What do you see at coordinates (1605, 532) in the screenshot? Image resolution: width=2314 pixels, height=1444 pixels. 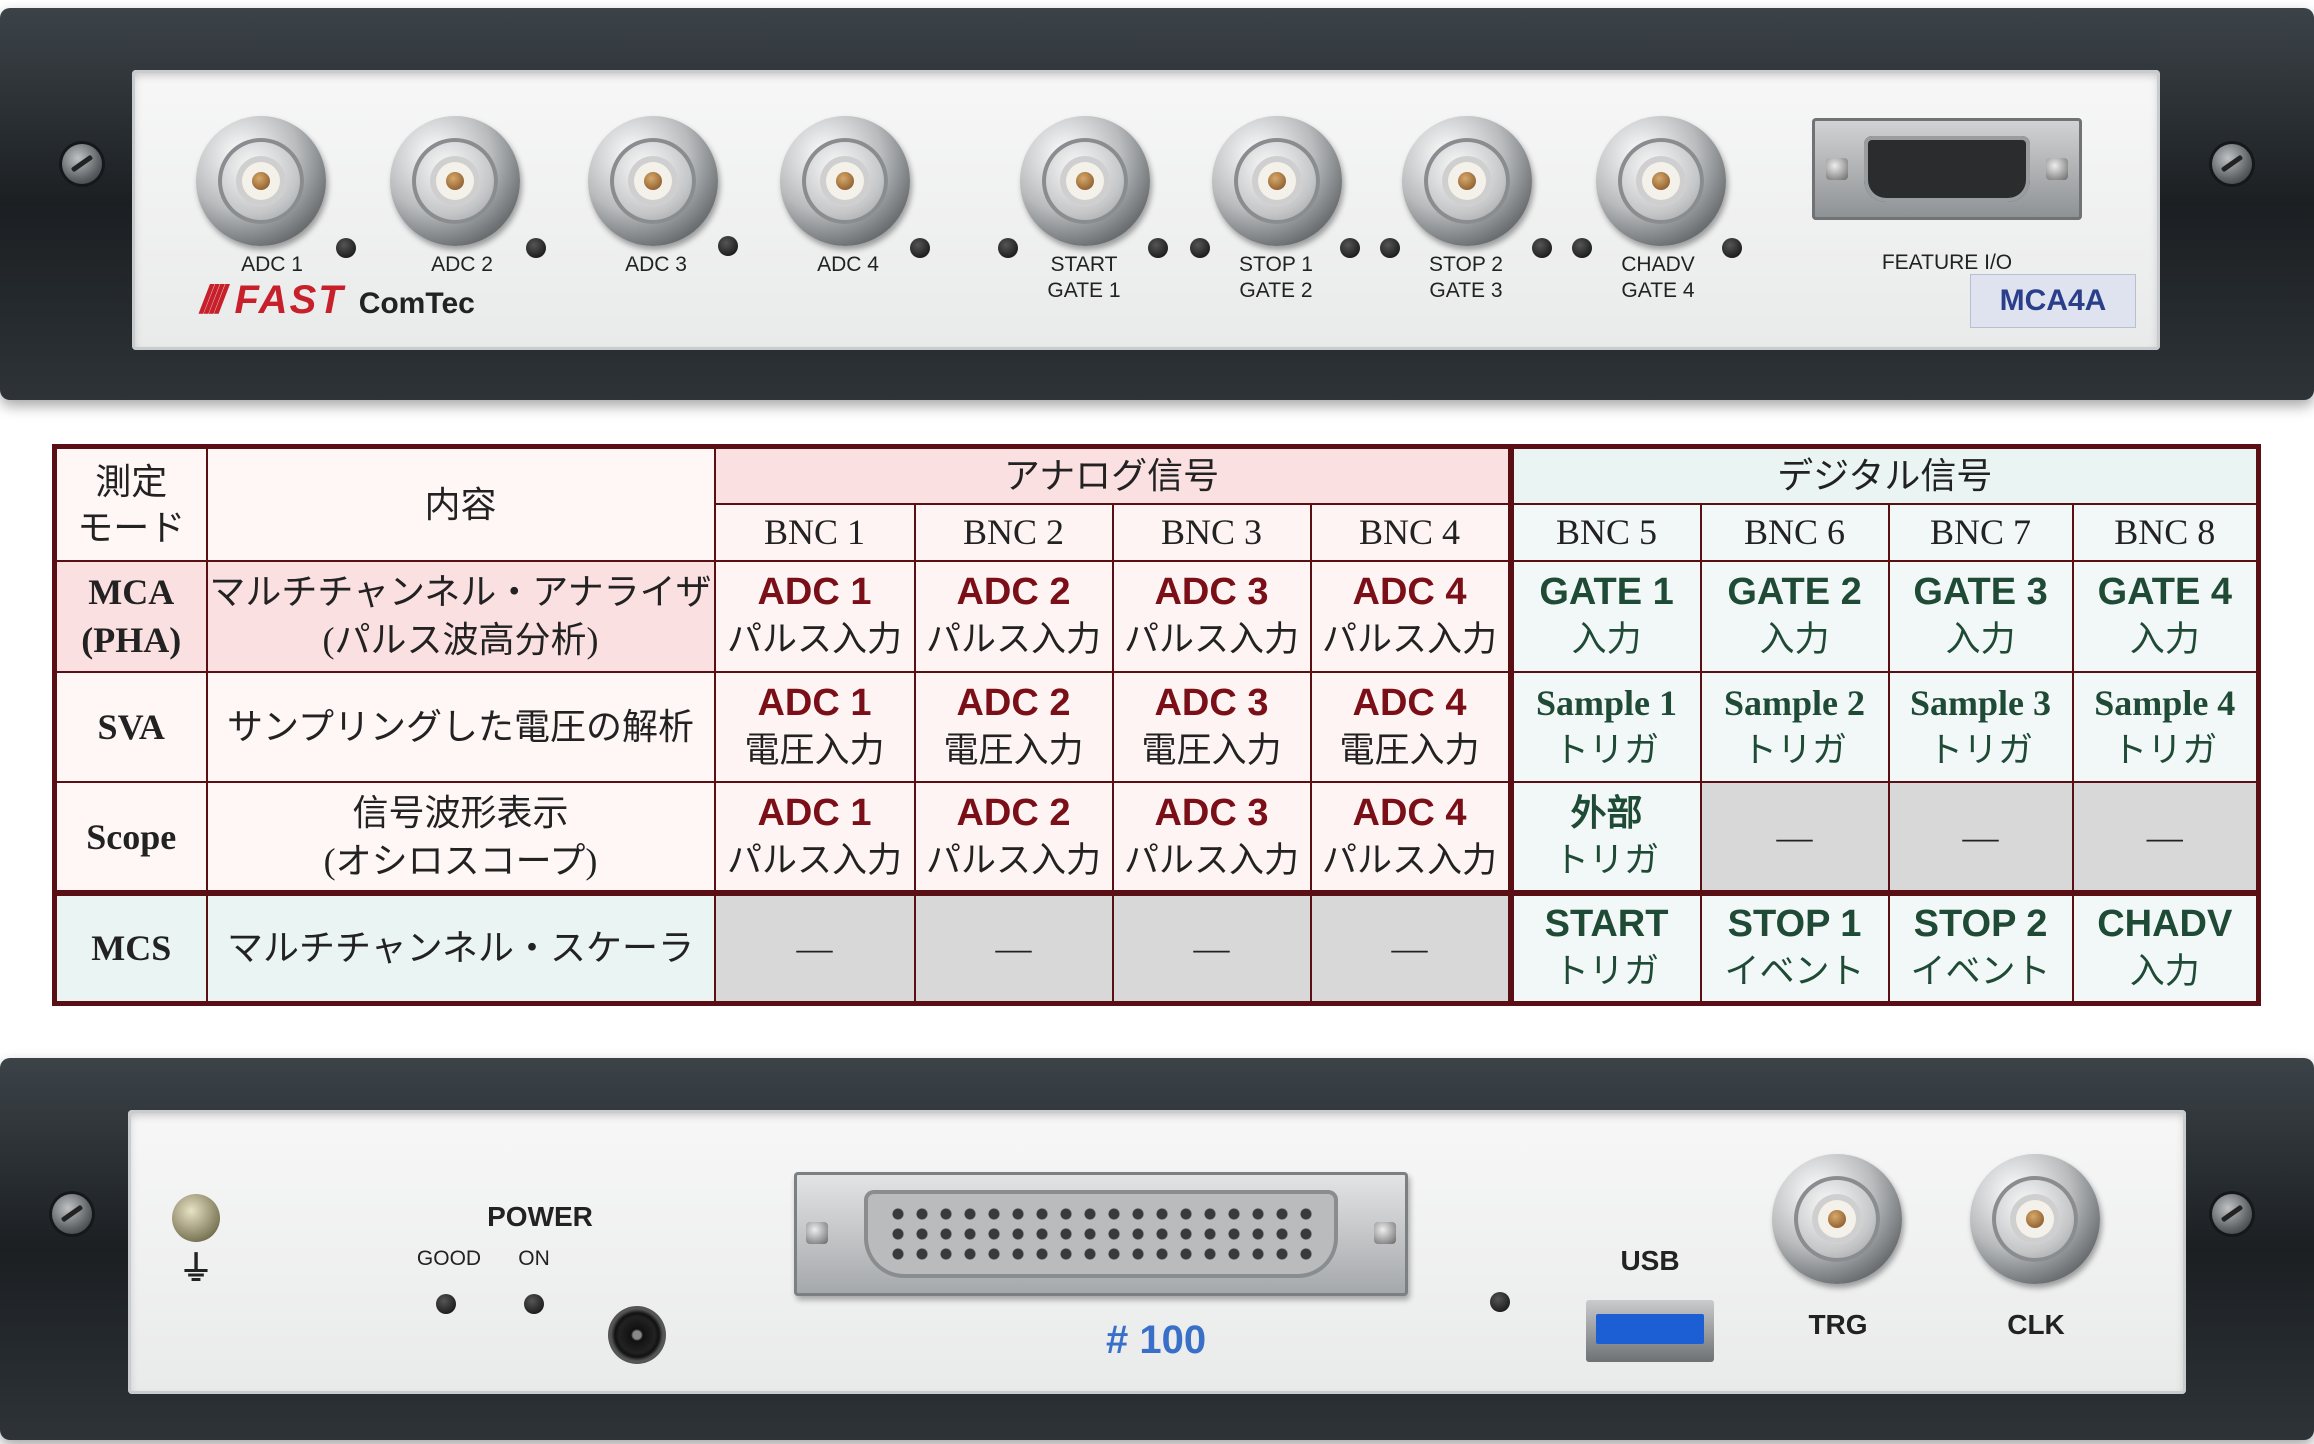 I see `header-bnc-5: BNC 5` at bounding box center [1605, 532].